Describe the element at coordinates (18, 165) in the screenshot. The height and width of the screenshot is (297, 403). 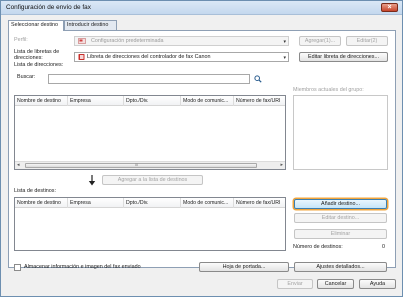
I see `scroll-left-icon: ◂` at that location.